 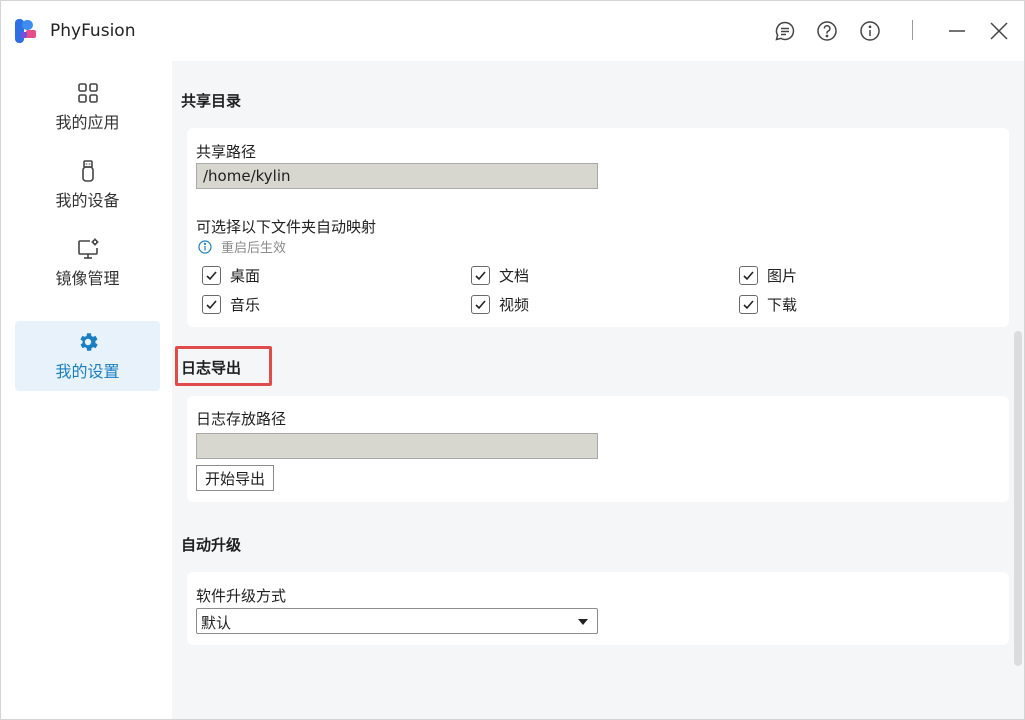 I want to click on log-path-input, so click(x=397, y=446).